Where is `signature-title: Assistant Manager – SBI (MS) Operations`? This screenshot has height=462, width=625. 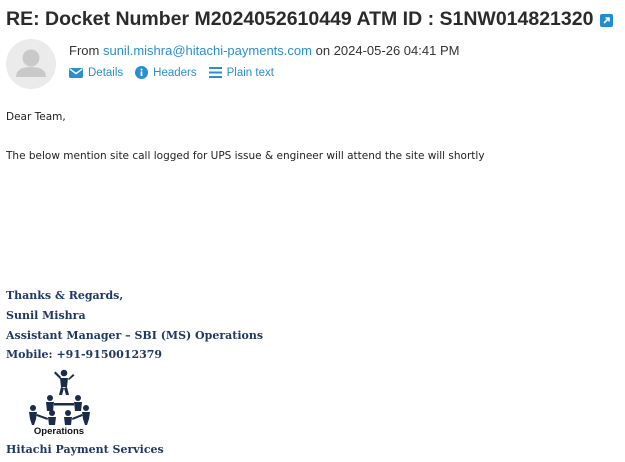
signature-title: Assistant Manager – SBI (MS) Operations is located at coordinates (135, 335).